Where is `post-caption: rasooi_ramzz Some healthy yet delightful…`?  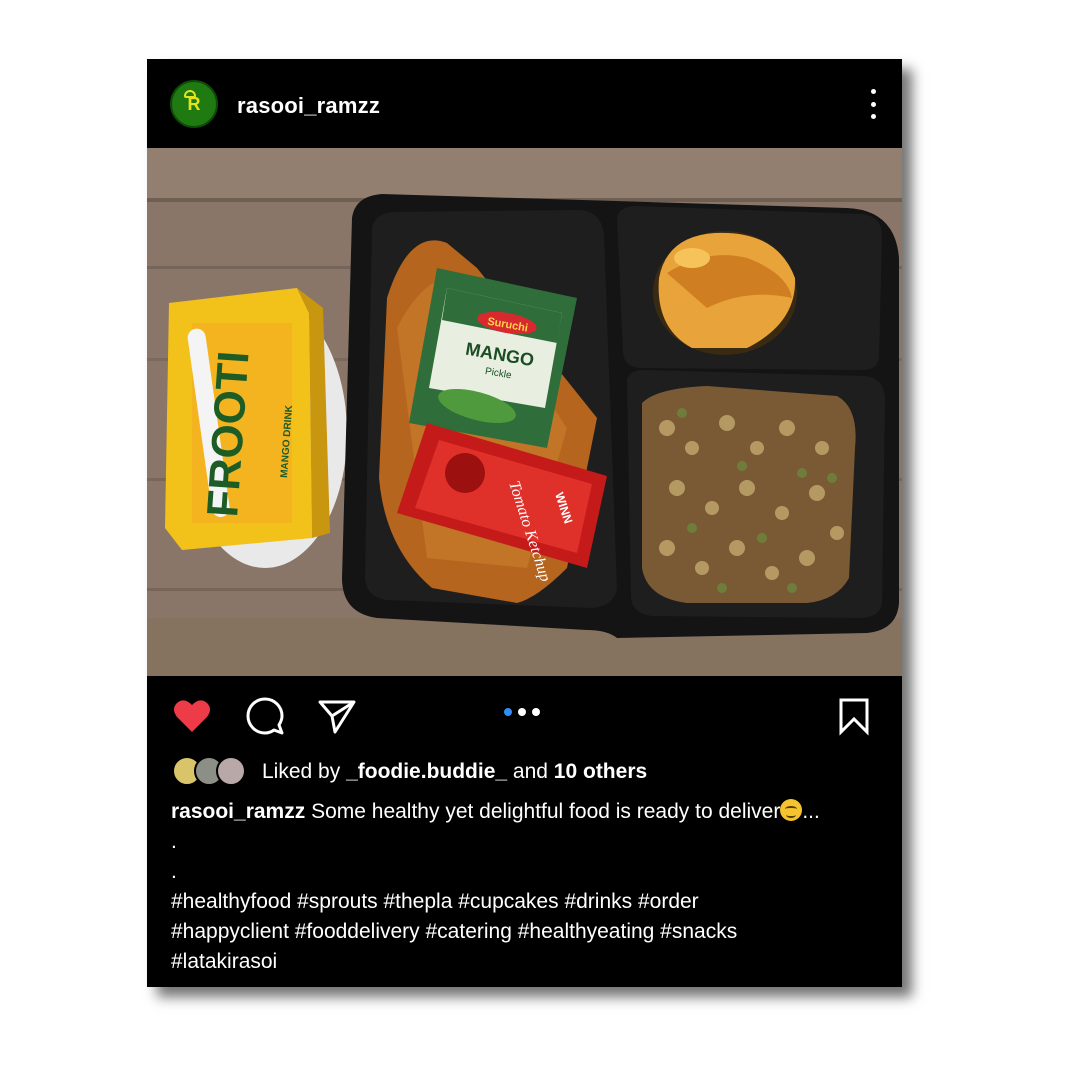 post-caption: rasooi_ramzz Some healthy yet delightful… is located at coordinates (521, 887).